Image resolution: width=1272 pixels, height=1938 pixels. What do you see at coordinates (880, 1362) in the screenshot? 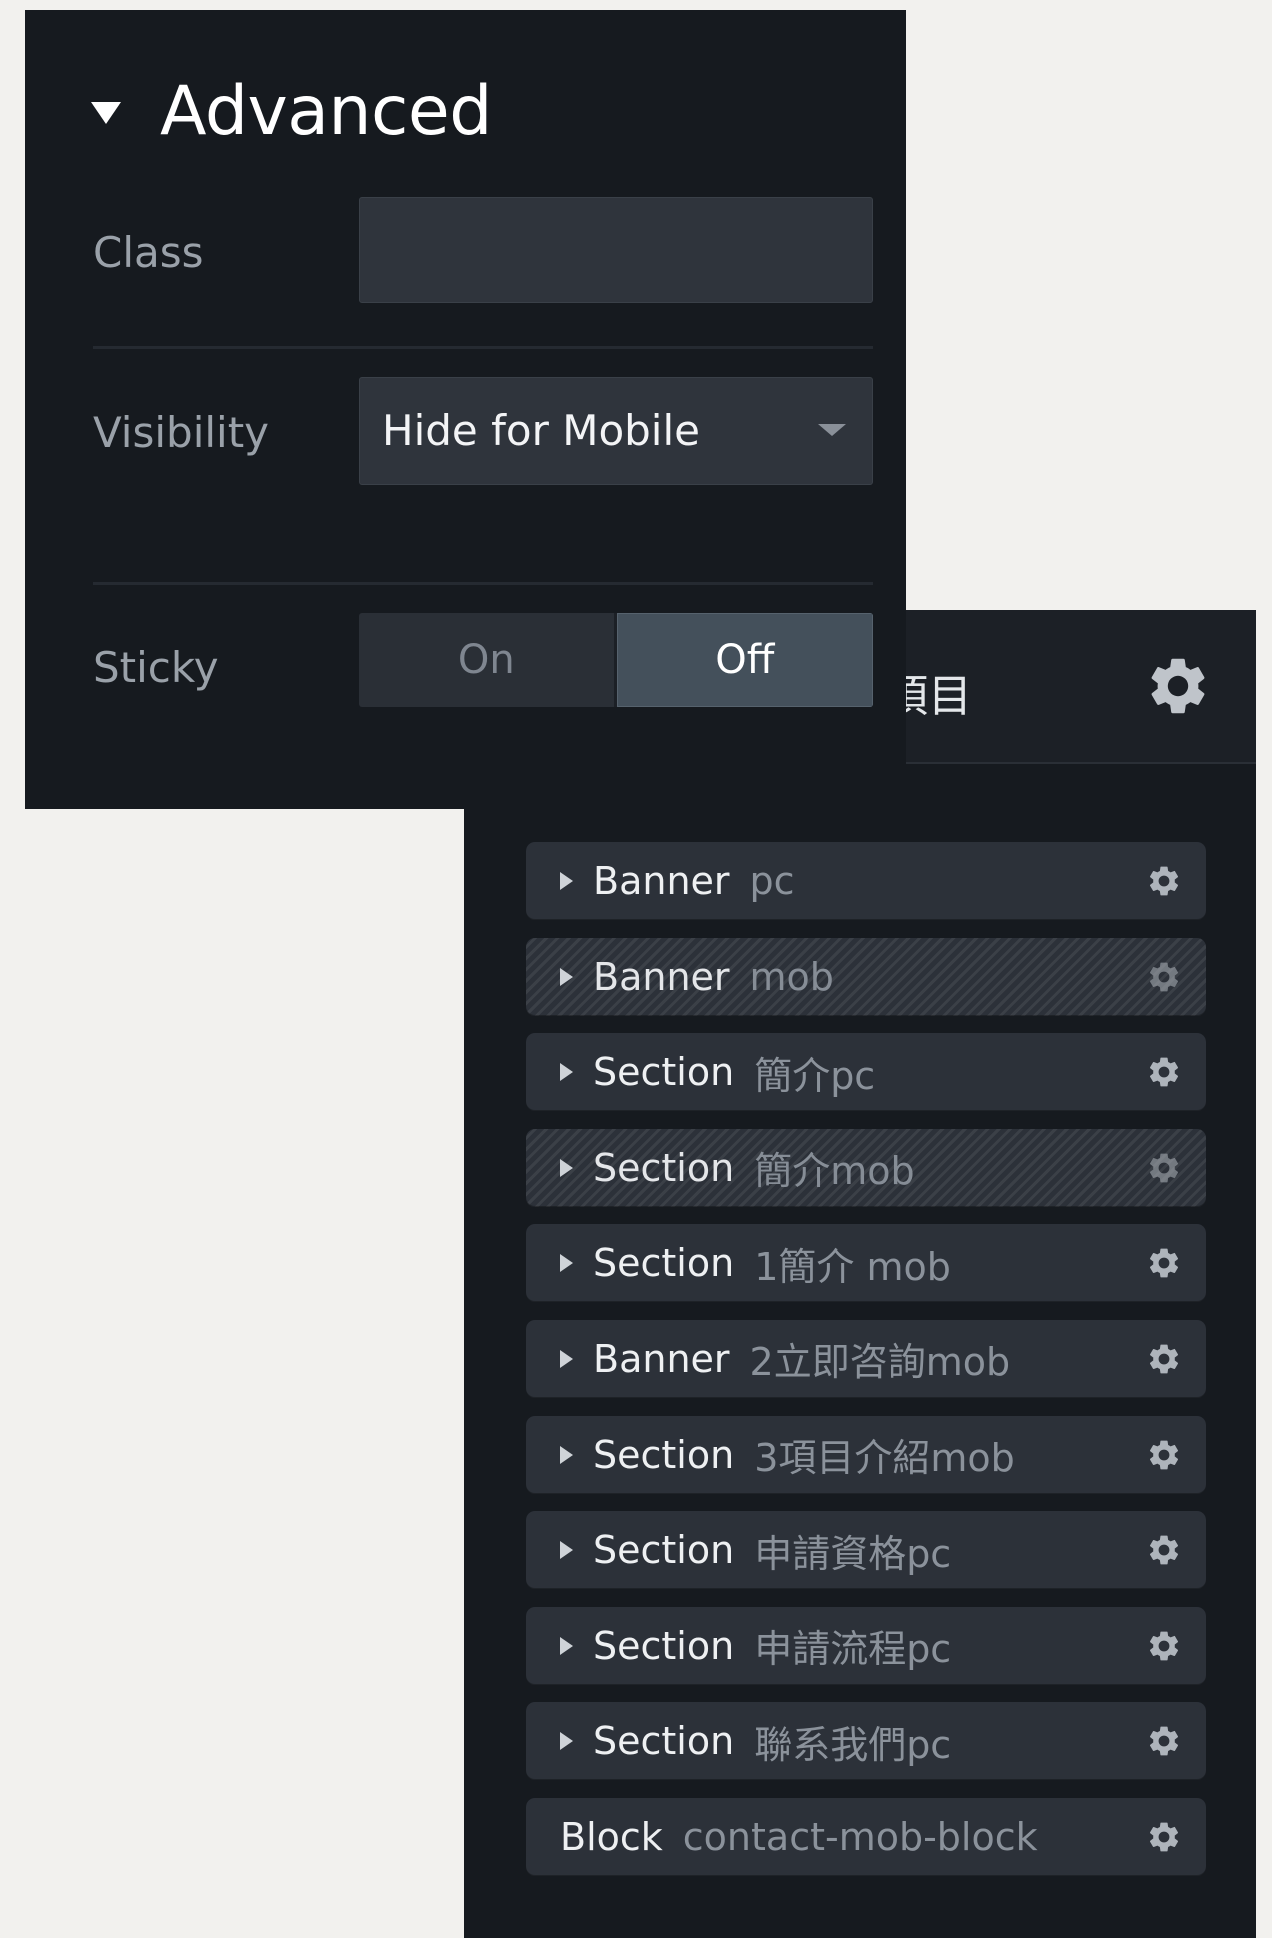
I see `item-name: 2立即咨詢mob` at bounding box center [880, 1362].